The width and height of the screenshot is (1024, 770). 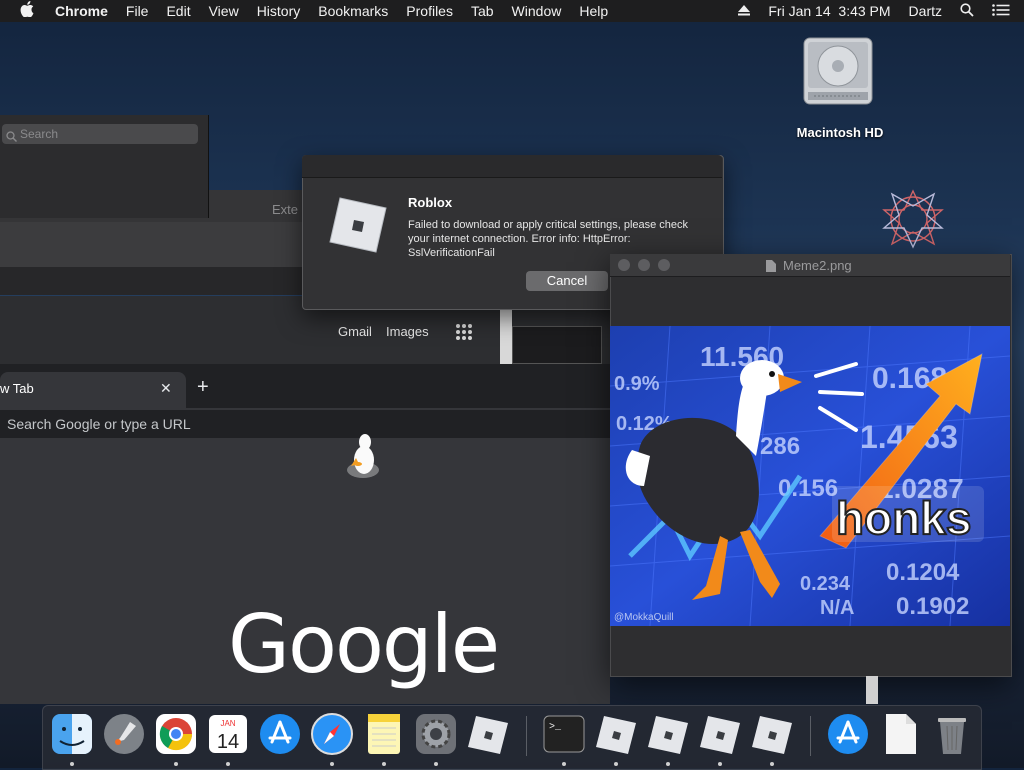 I want to click on app-store-icon, so click(x=280, y=734).